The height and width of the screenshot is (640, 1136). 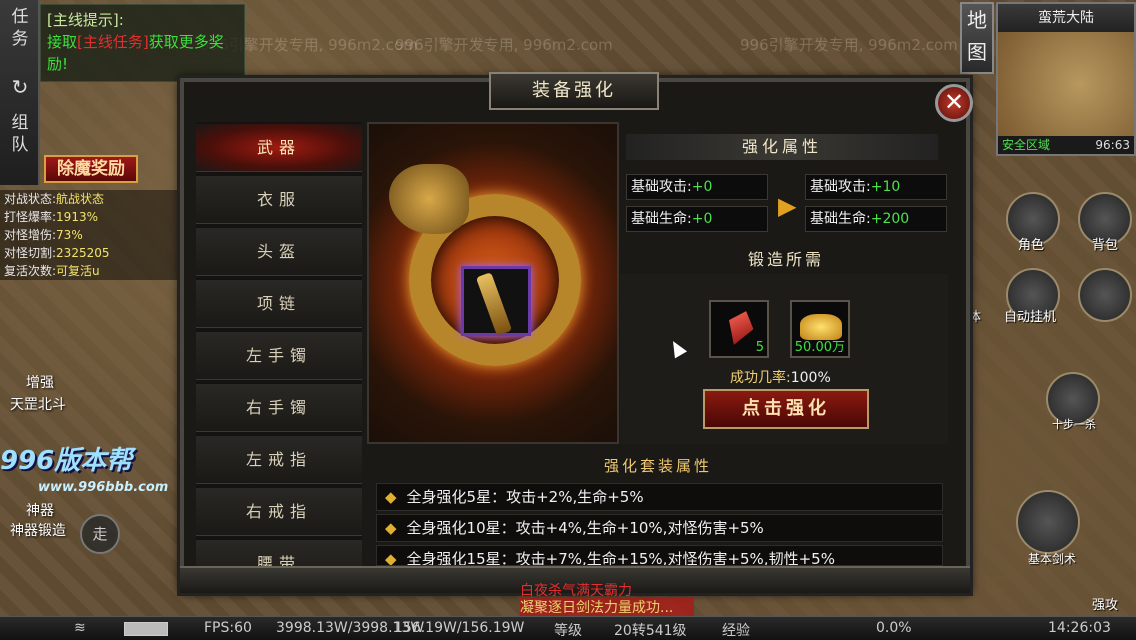 I want to click on suit-row: ◆ 全身强化5星：攻击+2%,生命+5%, so click(x=659, y=497).